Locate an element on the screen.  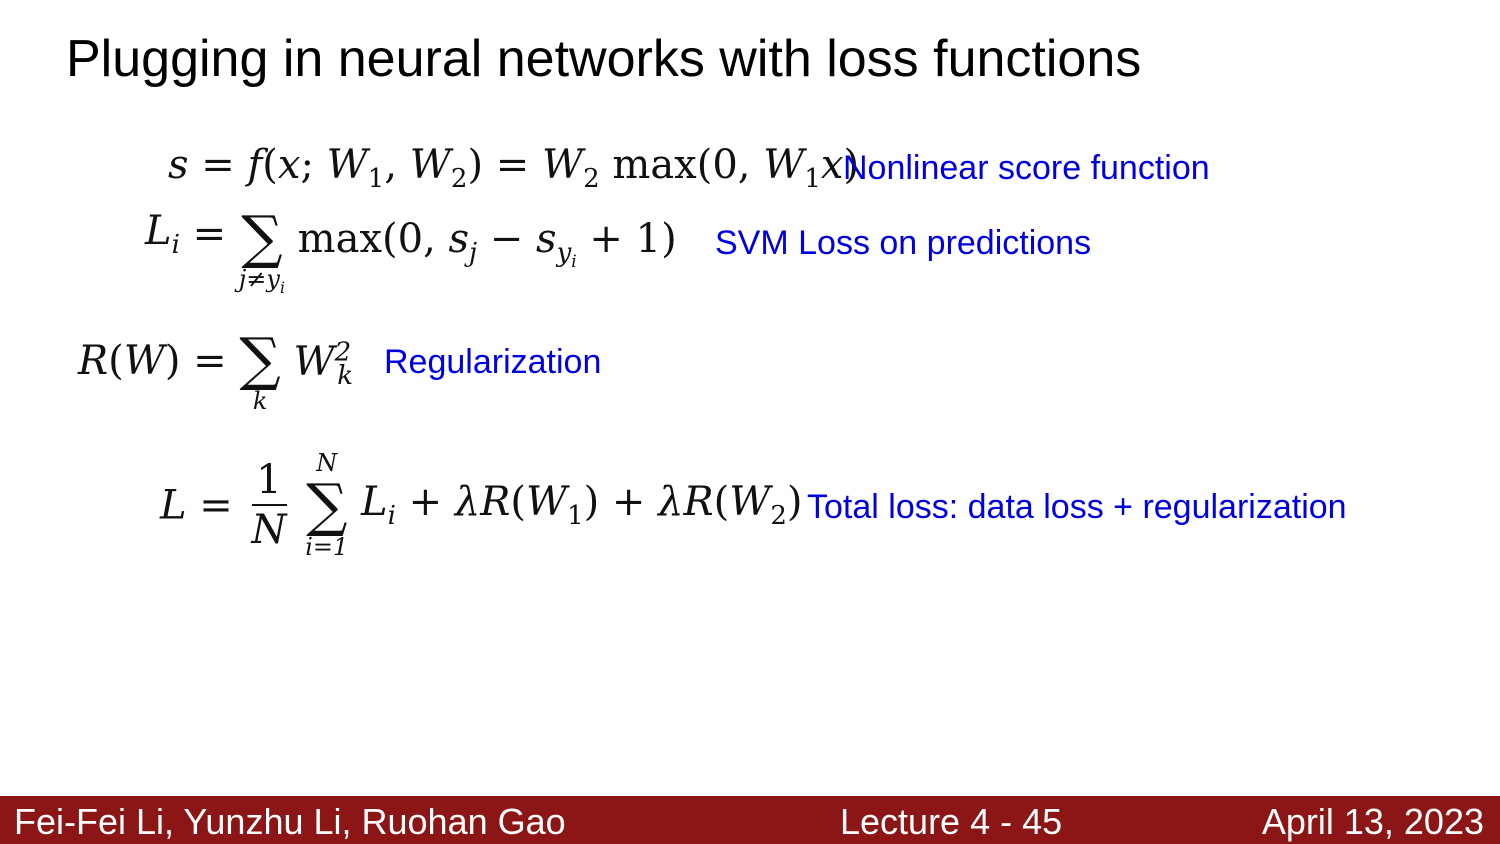
equation-score-function: s = f(x; W1, W2) = W2 max(0, W1x) is located at coordinates (514, 168).